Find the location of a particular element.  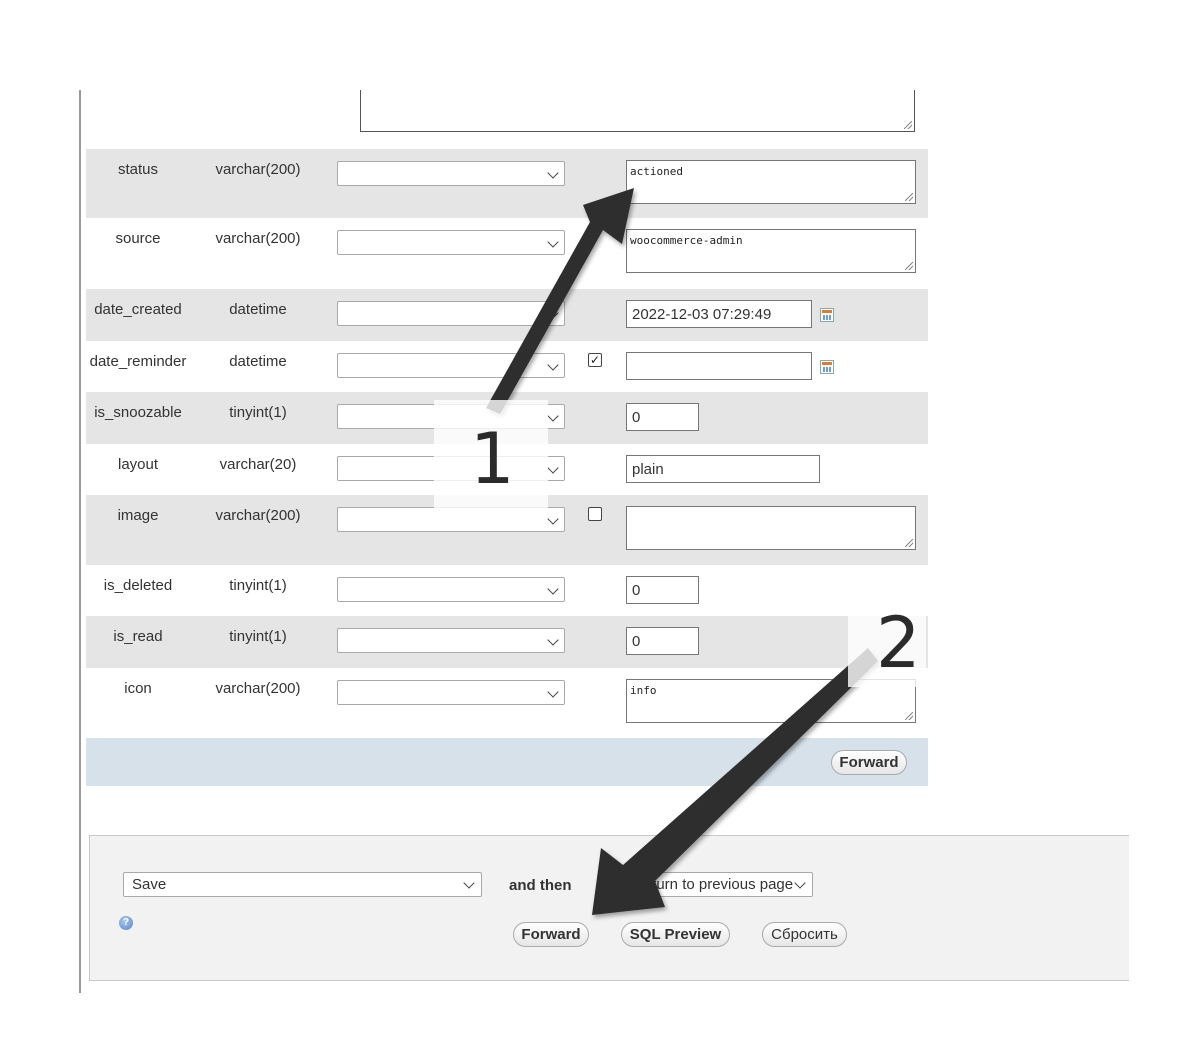

field-row-date_reminder: date_reminder datetime ✓ is located at coordinates (507, 366).